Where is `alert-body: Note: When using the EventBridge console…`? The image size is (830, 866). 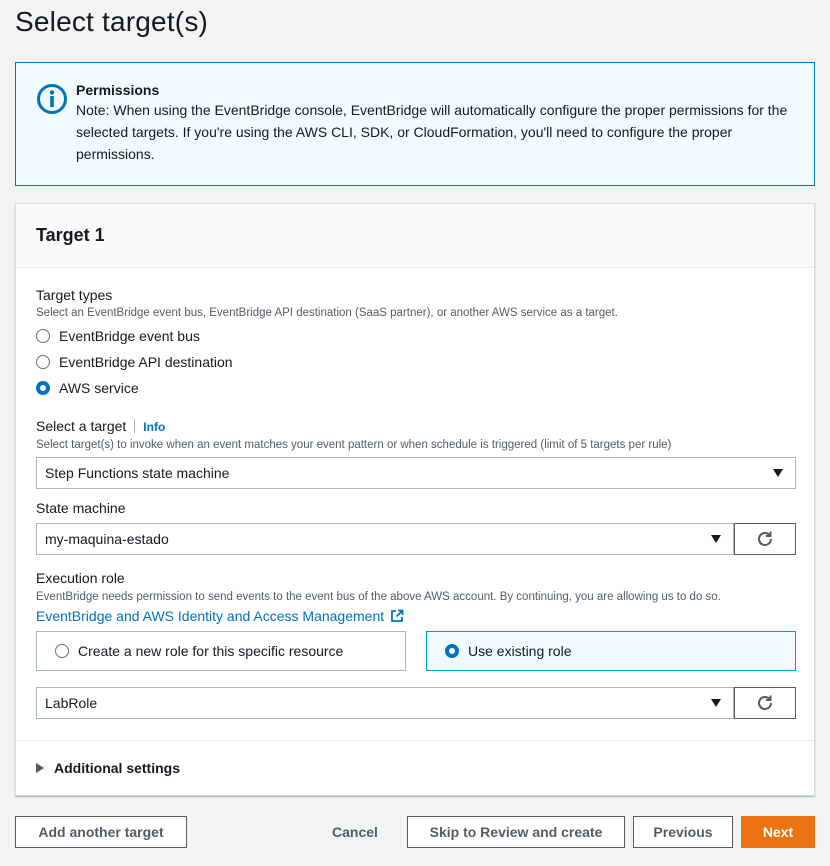
alert-body: Note: When using the EventBridge console… is located at coordinates (432, 132).